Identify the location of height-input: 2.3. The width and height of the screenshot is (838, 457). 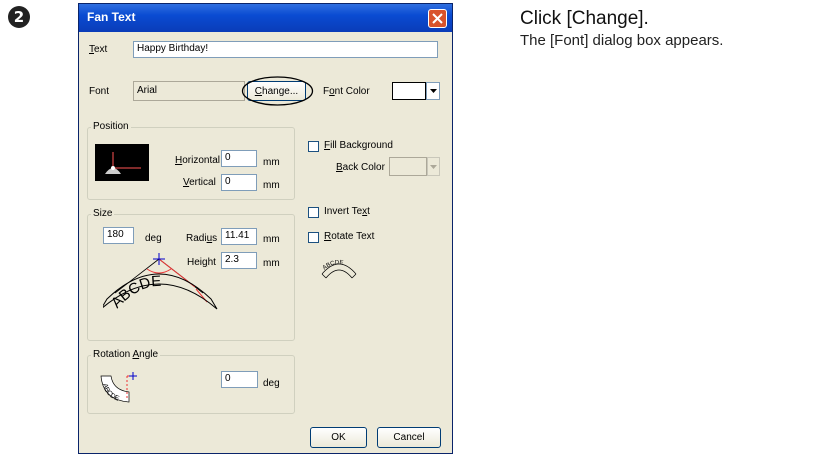
(239, 260).